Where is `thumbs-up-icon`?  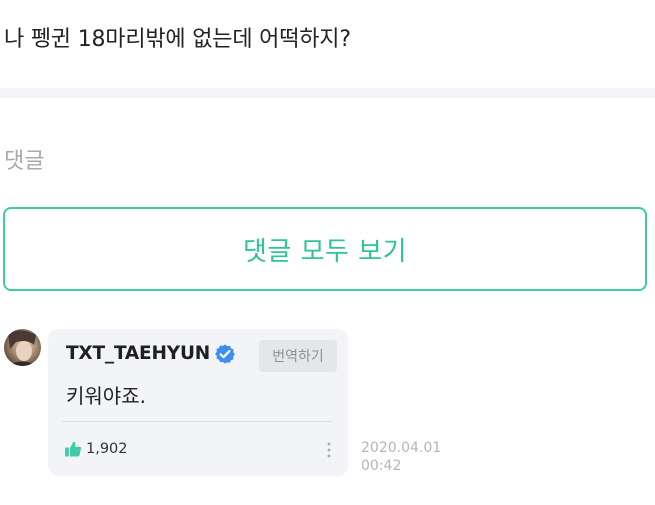
thumbs-up-icon is located at coordinates (73, 449).